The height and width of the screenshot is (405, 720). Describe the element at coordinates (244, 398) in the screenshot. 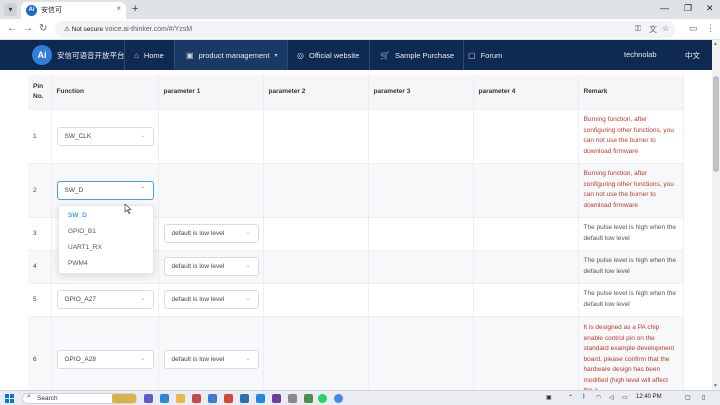

I see `word-icon` at that location.